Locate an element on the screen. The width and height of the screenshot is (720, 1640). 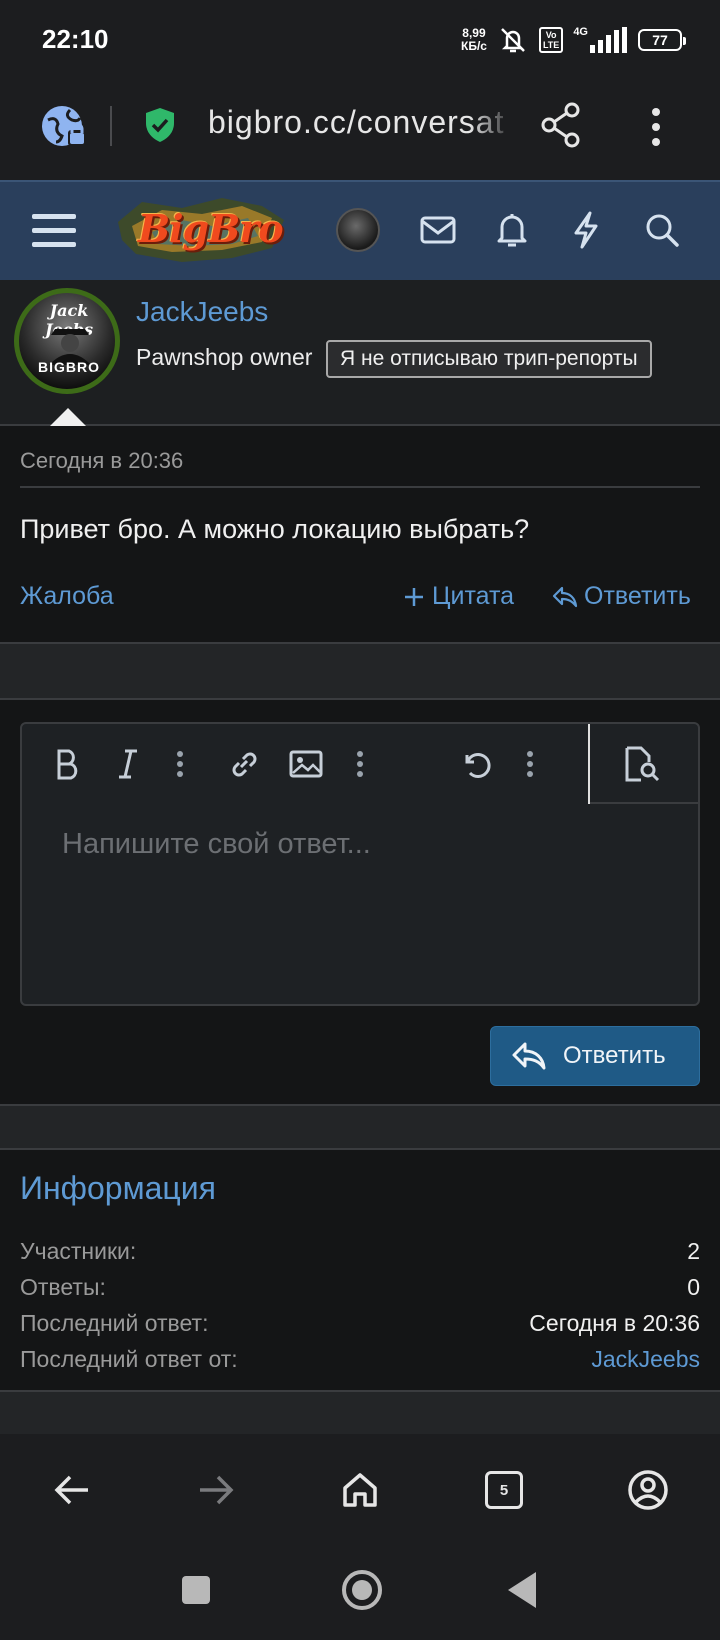
site-info-icon is located at coordinates (64, 126).